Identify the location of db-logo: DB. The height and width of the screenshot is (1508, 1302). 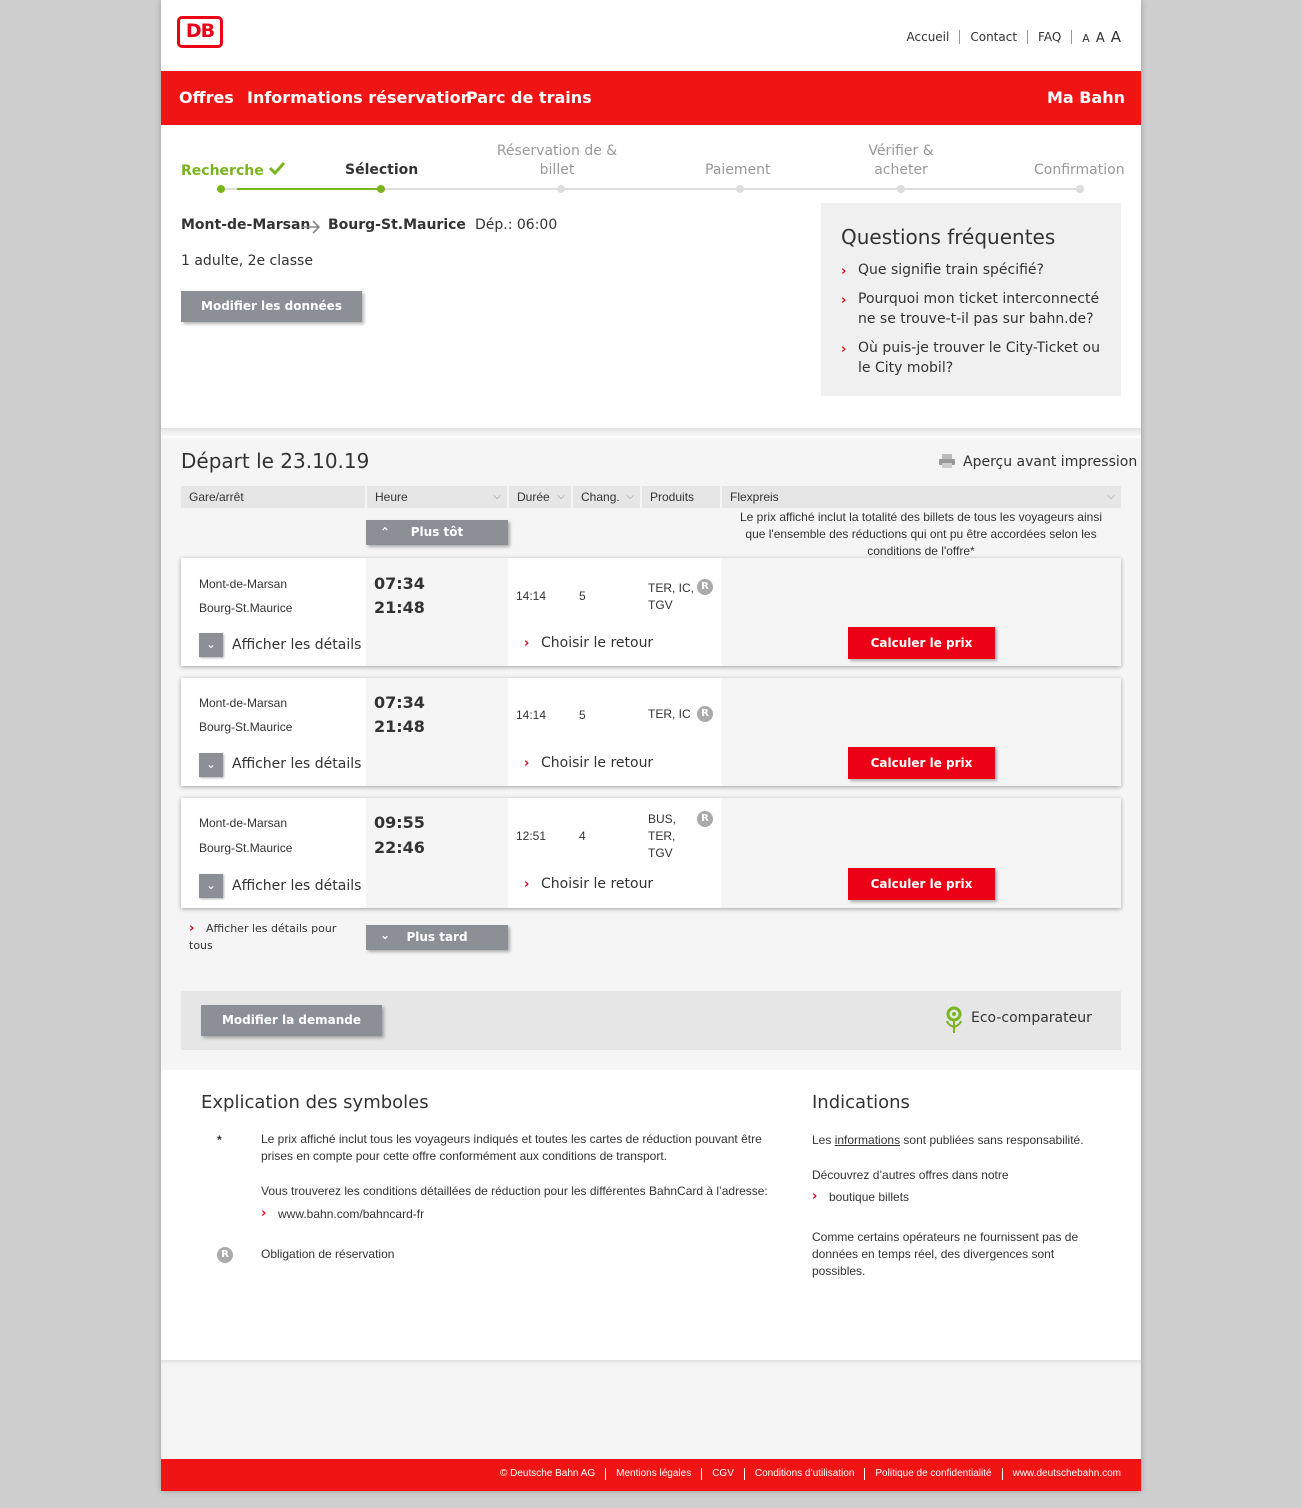
(200, 32).